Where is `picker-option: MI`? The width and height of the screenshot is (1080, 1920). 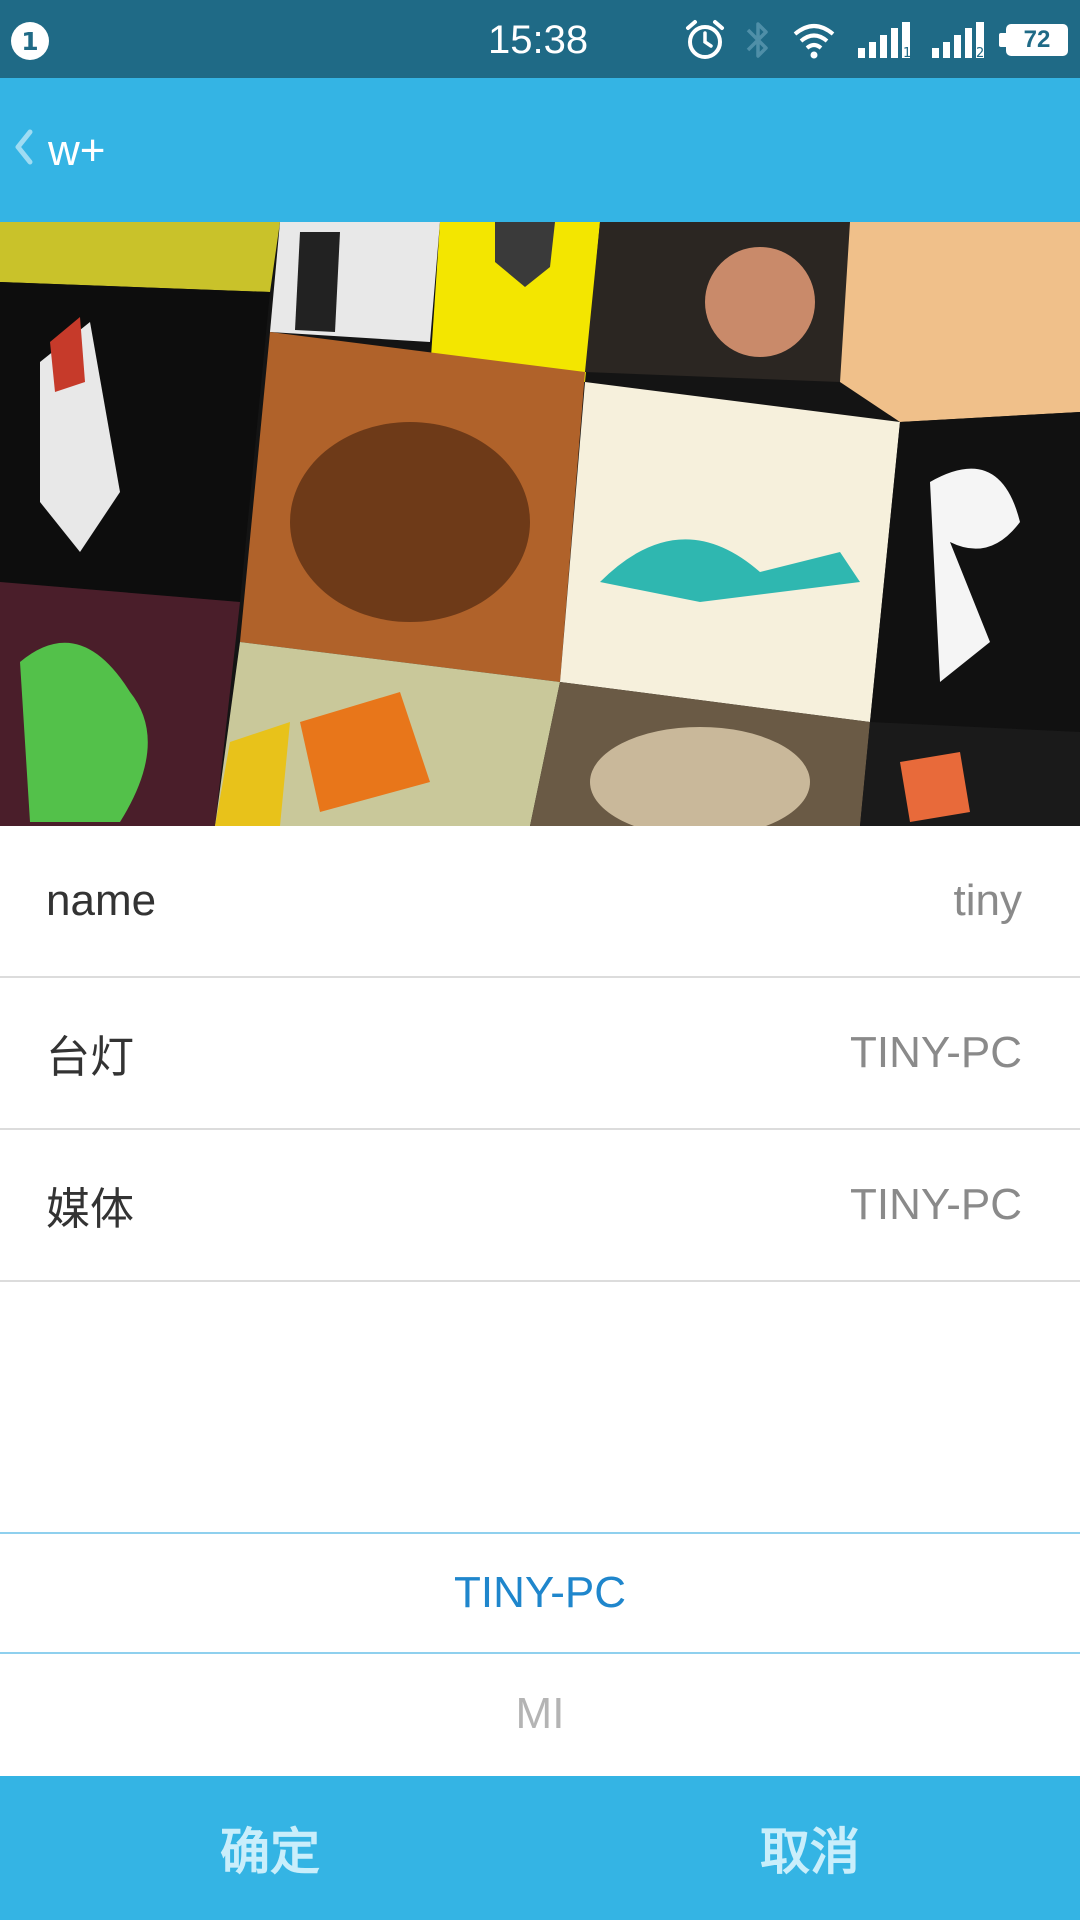 picker-option: MI is located at coordinates (540, 1714).